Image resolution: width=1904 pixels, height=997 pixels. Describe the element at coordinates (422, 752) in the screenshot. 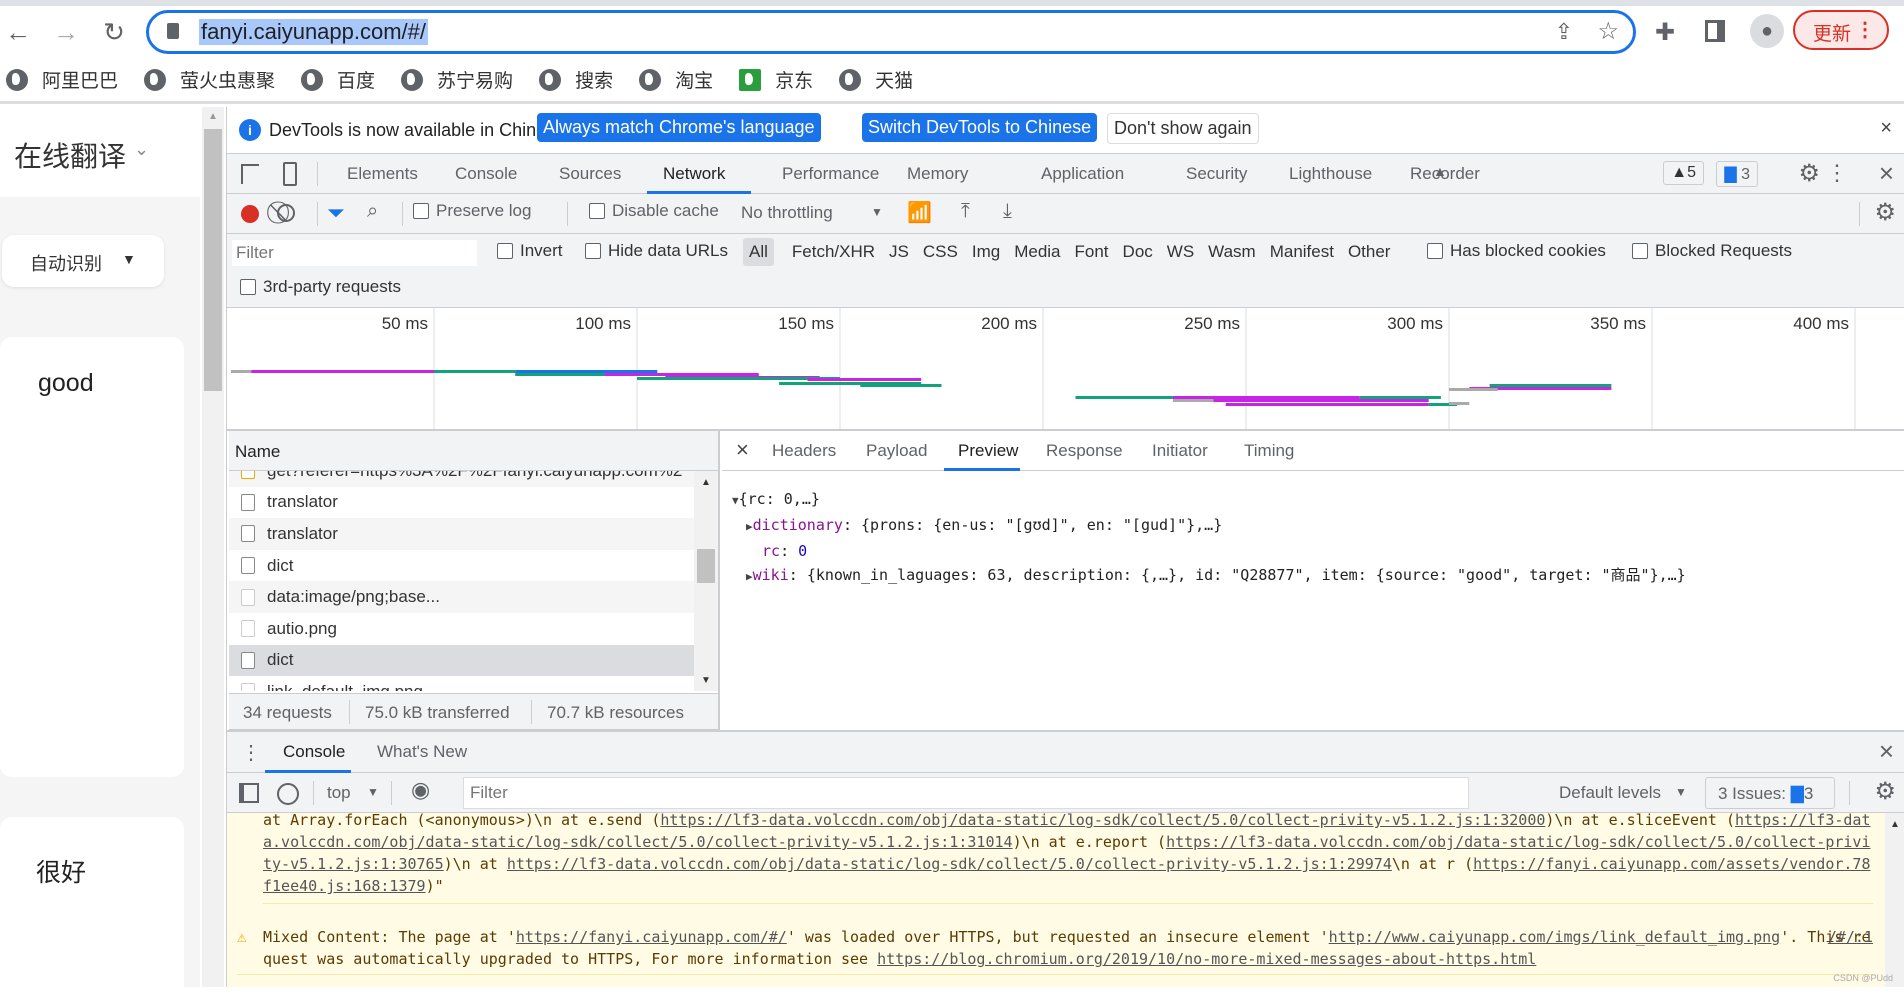

I see `drawer-tab-whats-new: What's New` at that location.